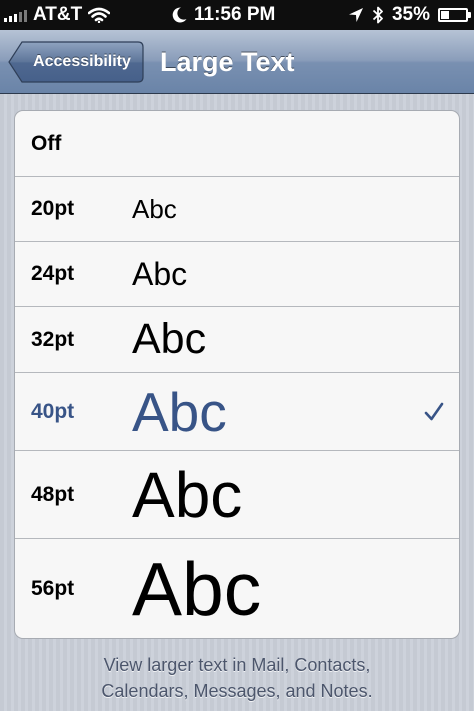  I want to click on size-option-label: 20pt, so click(53, 208).